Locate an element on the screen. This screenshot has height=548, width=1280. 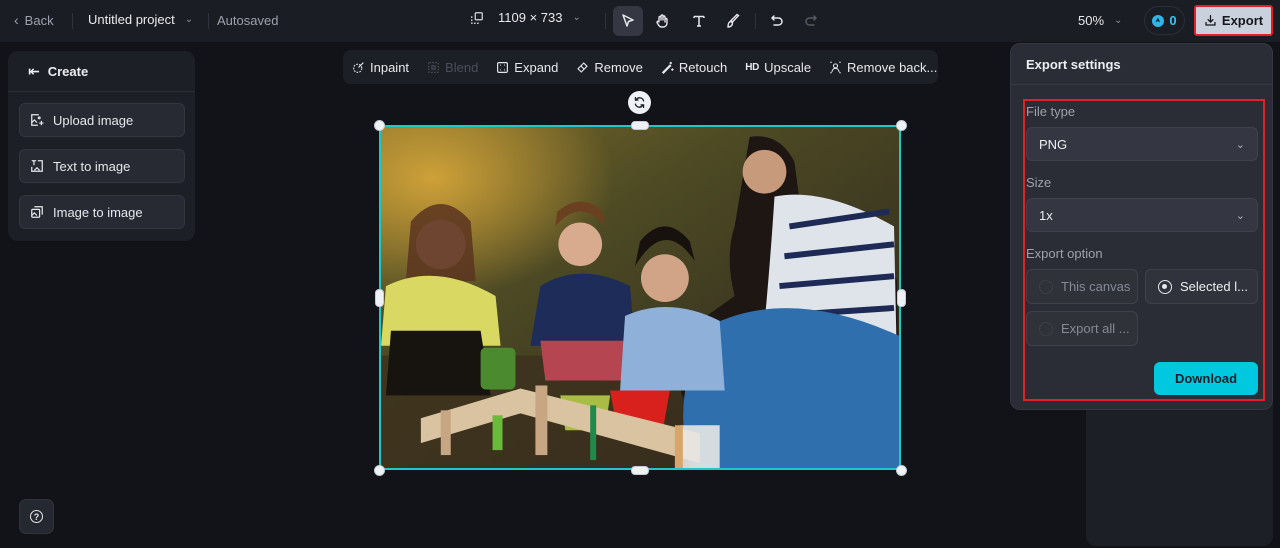
zoom-level-dropdown: 50% ⌄ is located at coordinates (1100, 20).